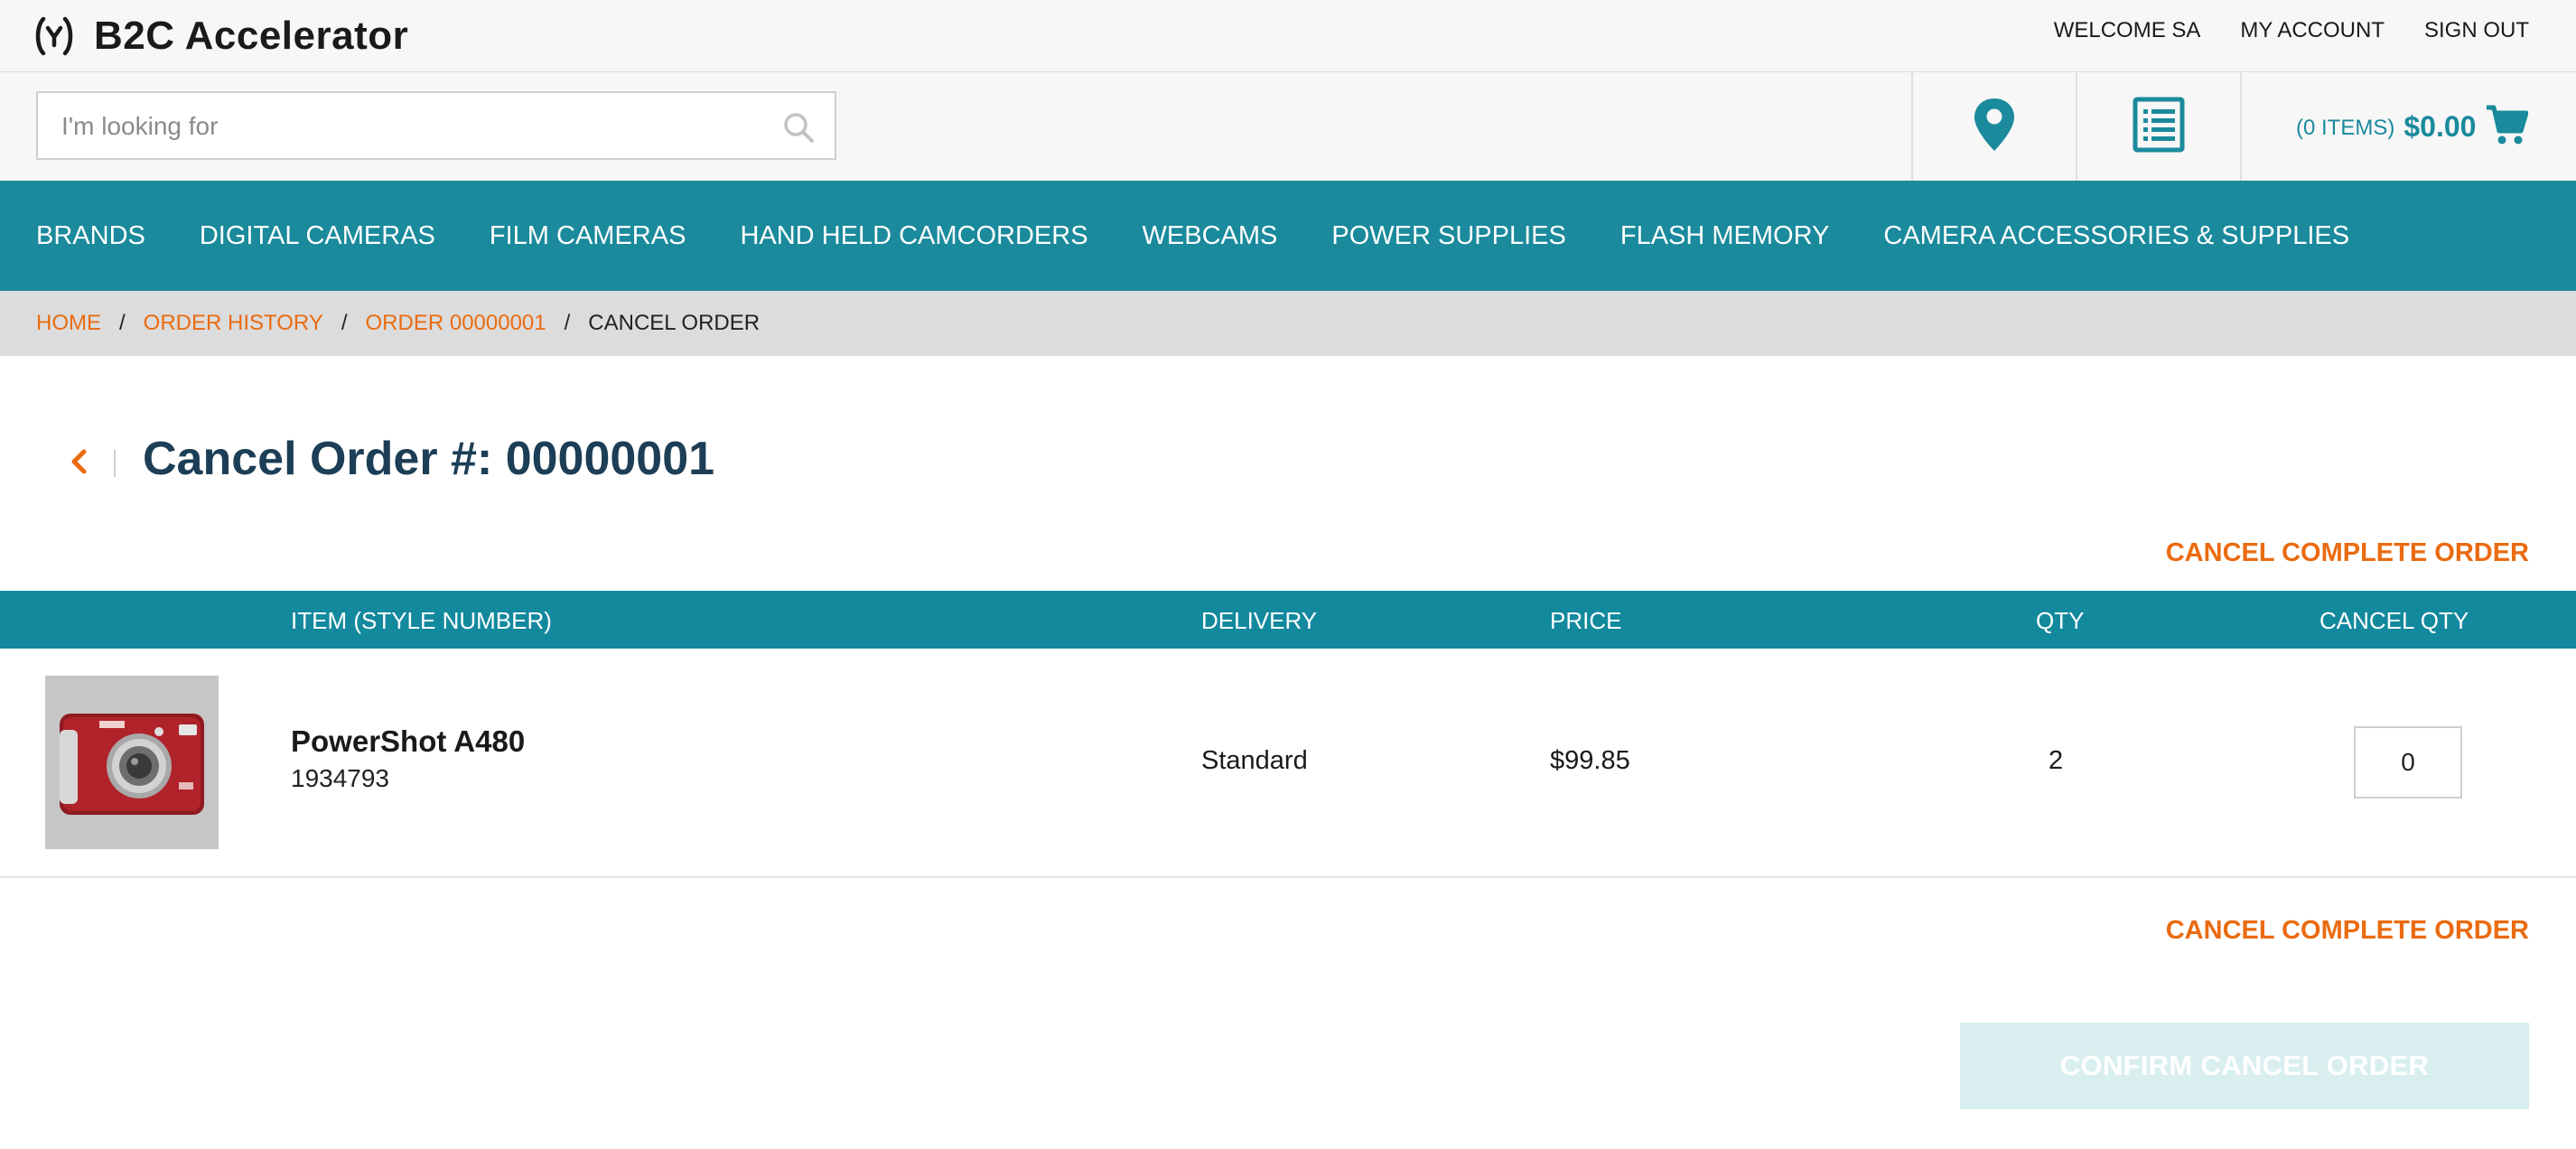 This screenshot has width=2576, height=1149. I want to click on quick-order-button, so click(2158, 126).